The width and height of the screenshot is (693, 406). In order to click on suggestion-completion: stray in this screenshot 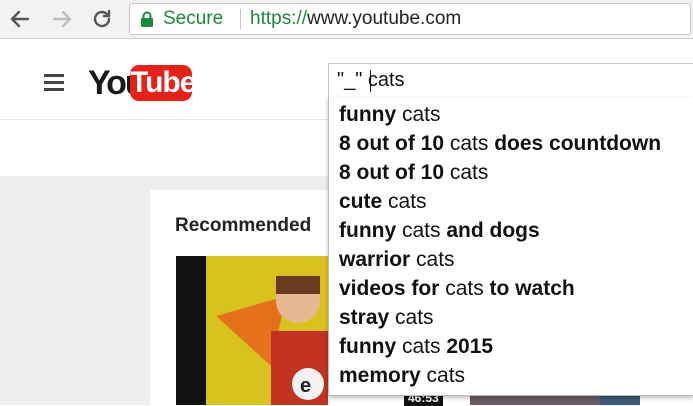, I will do `click(364, 317)`.